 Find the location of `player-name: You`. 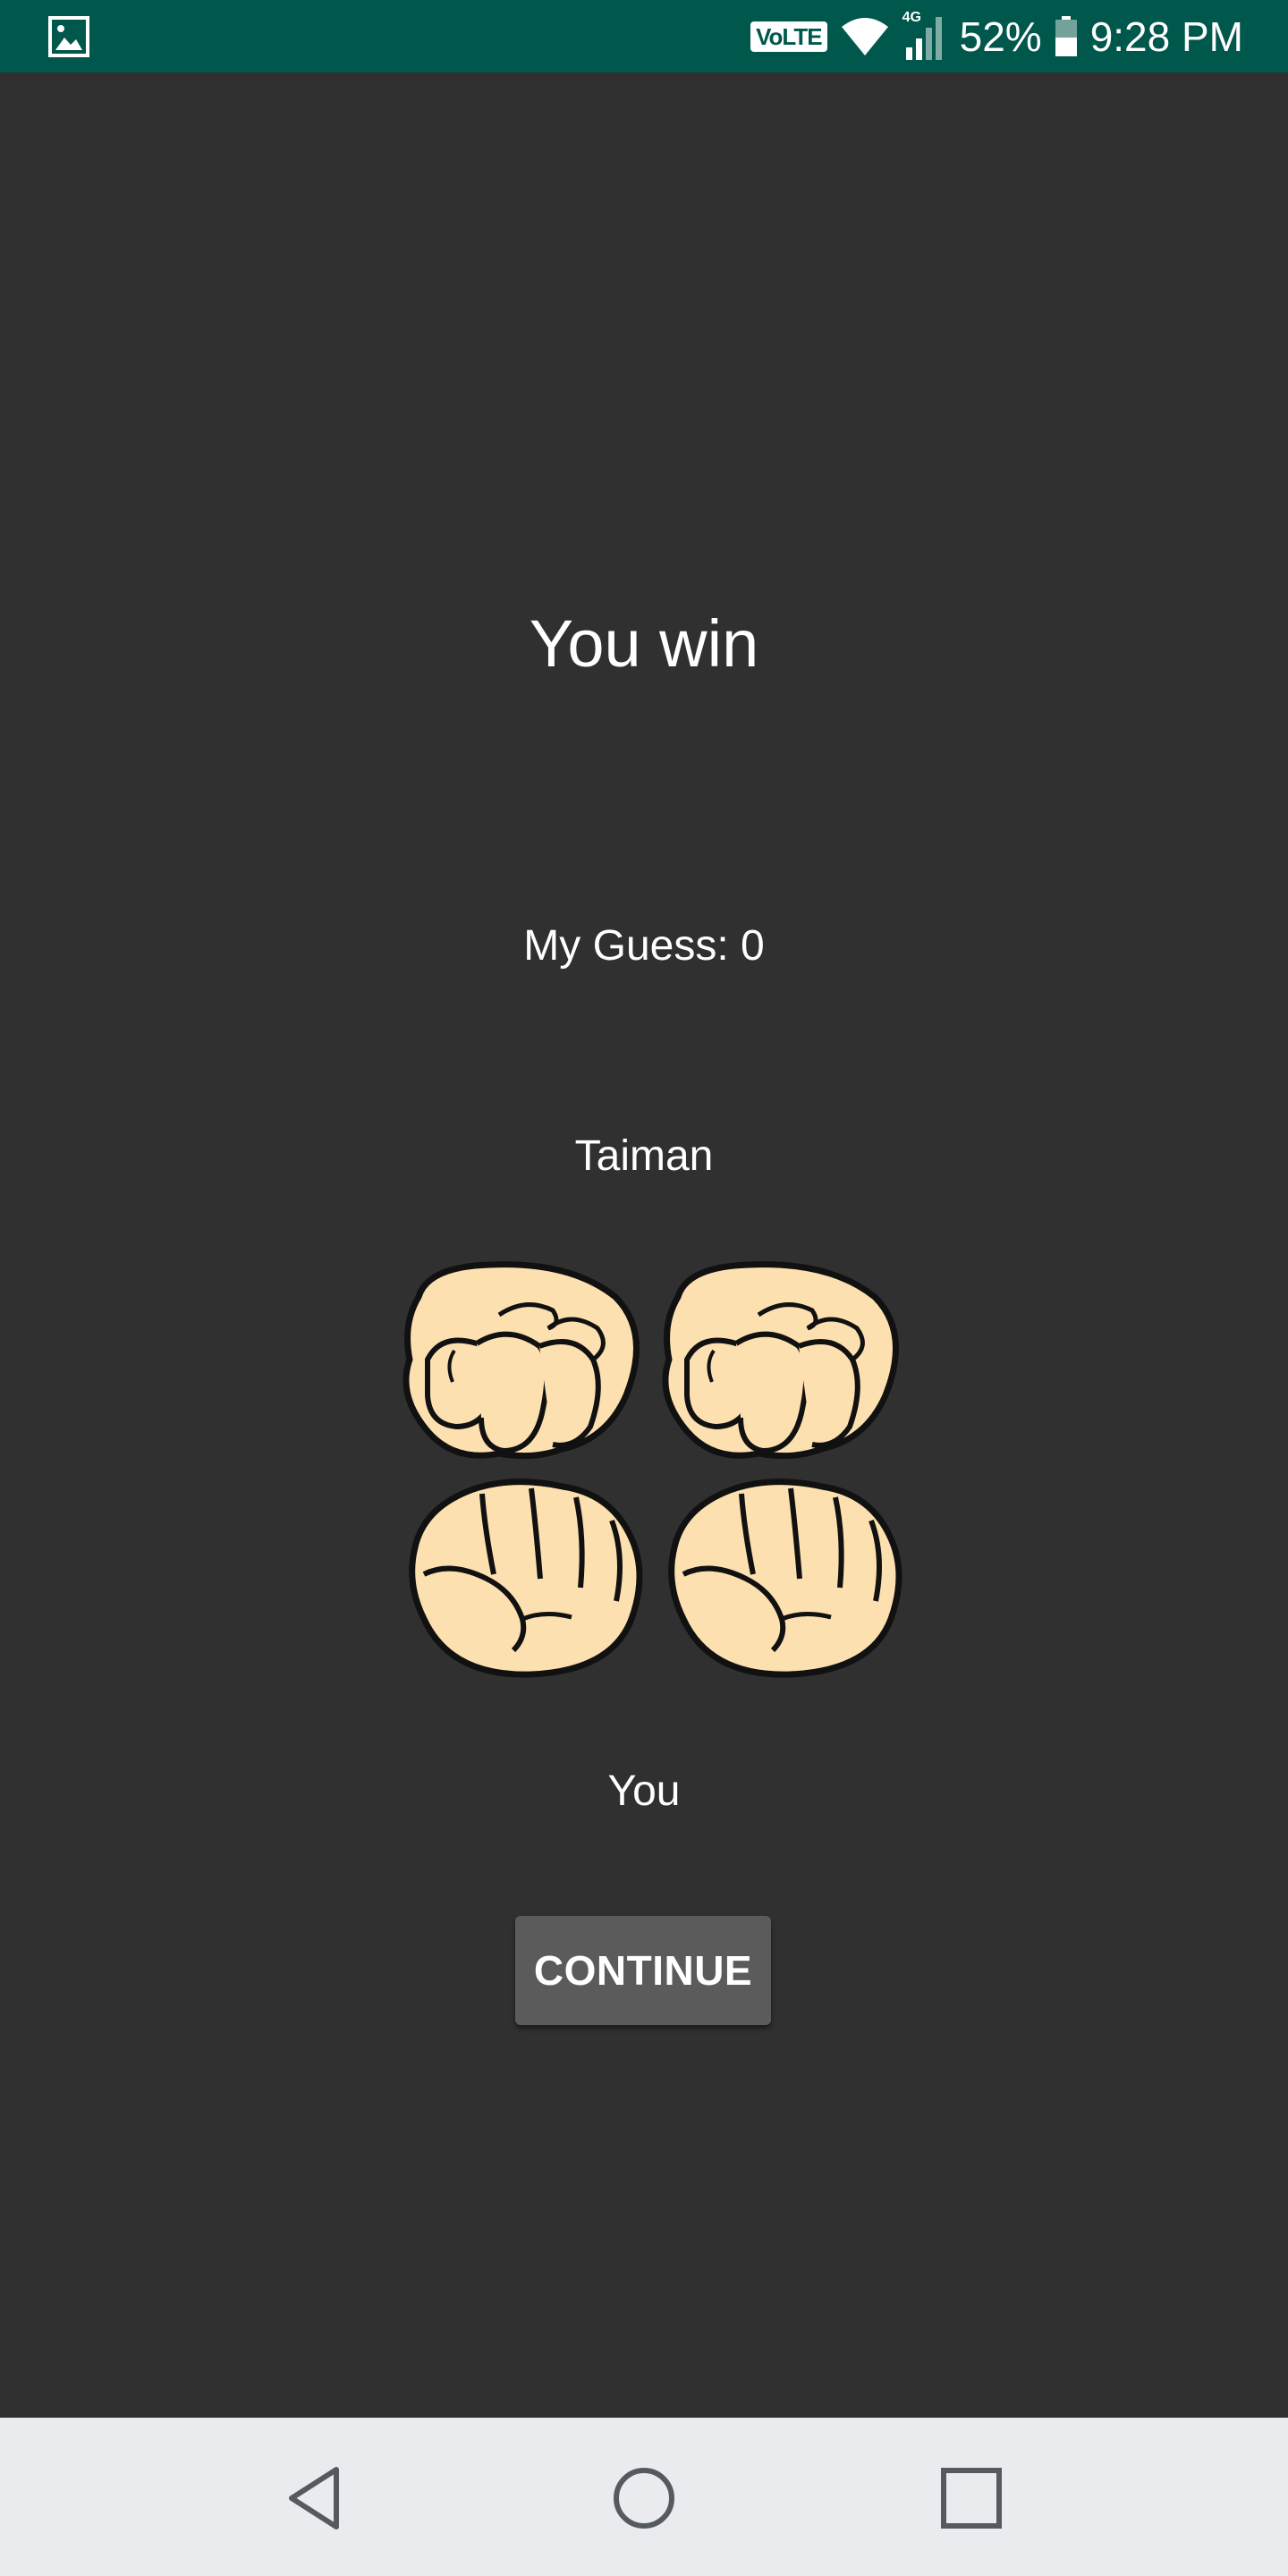

player-name: You is located at coordinates (644, 1791).